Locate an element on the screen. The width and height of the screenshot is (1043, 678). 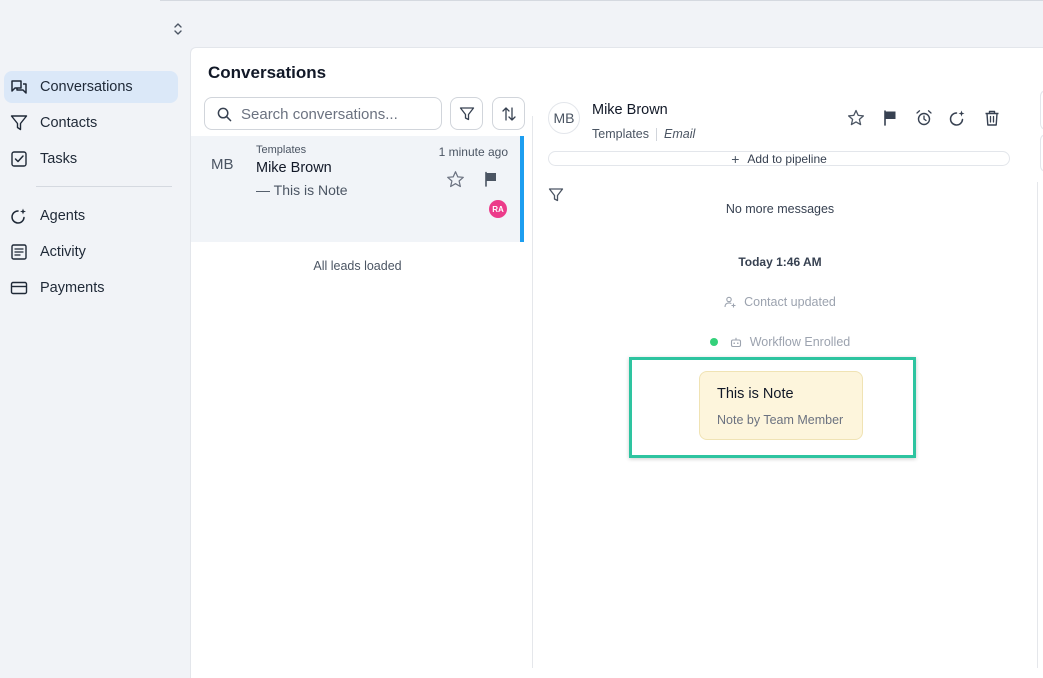
add-to-pipeline-label: Add to pipeline is located at coordinates (787, 158).